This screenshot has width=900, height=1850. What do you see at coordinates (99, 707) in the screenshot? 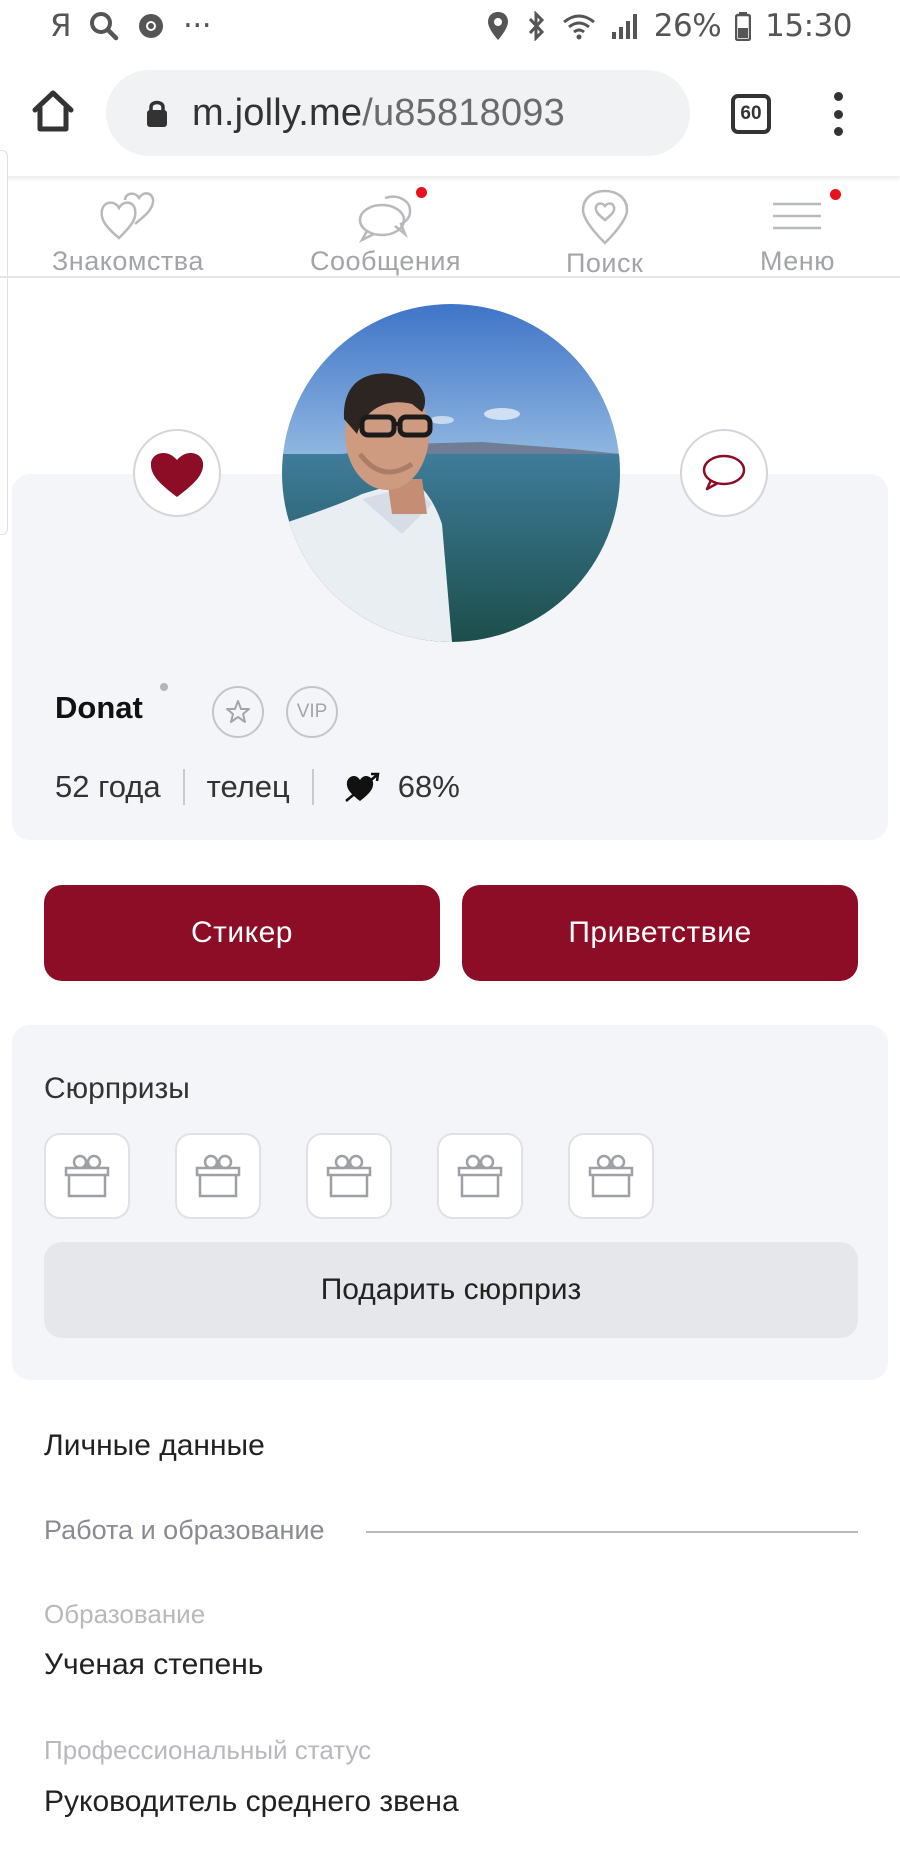
I see `profile-name: Donat` at bounding box center [99, 707].